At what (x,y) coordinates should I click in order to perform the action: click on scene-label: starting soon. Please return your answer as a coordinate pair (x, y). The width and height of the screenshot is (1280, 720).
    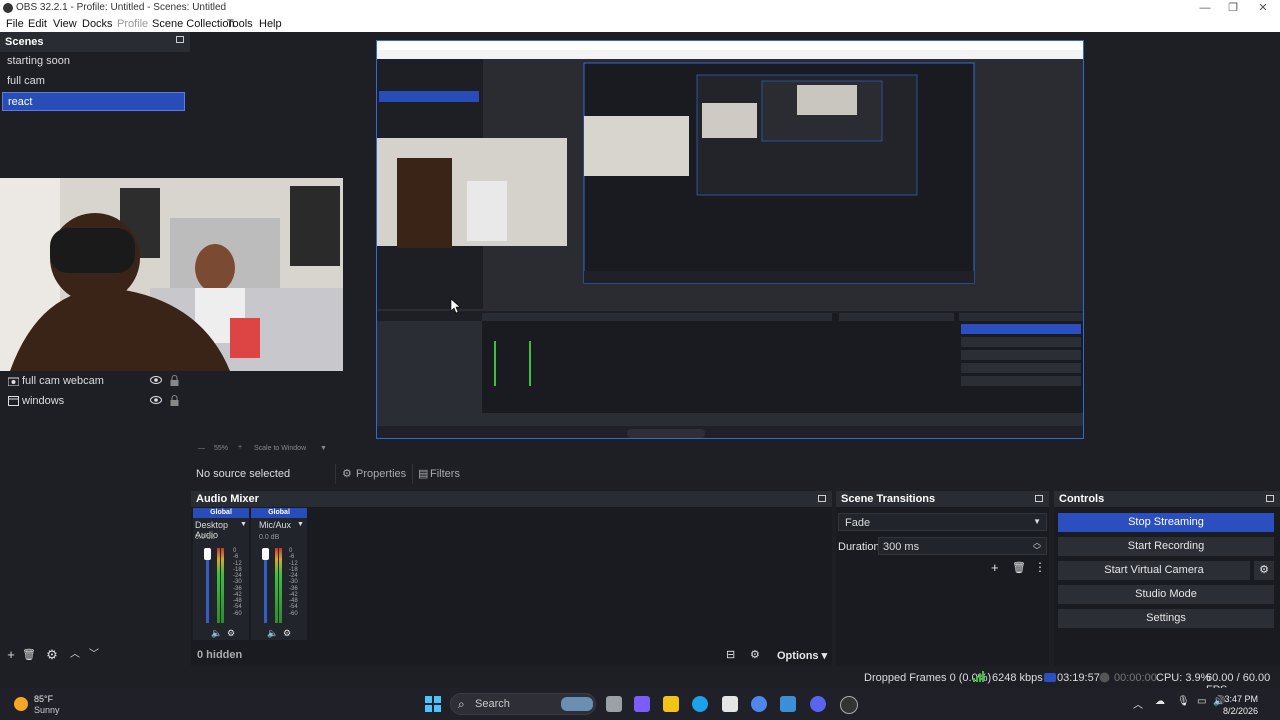
    Looking at the image, I should click on (38, 61).